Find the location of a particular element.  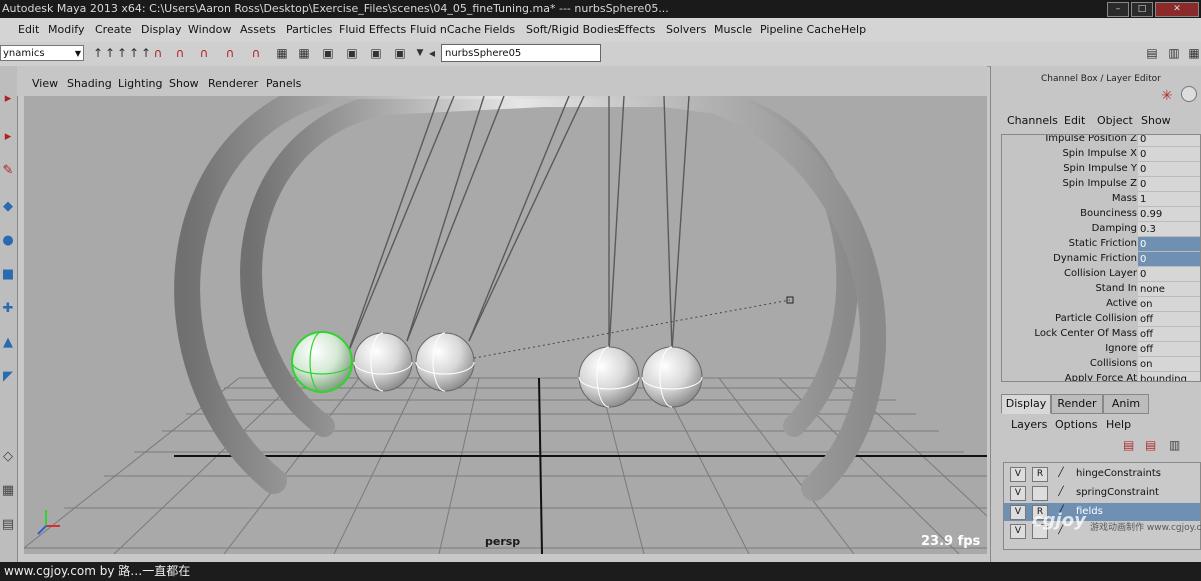

panel-menu-view: View is located at coordinates (45, 83).